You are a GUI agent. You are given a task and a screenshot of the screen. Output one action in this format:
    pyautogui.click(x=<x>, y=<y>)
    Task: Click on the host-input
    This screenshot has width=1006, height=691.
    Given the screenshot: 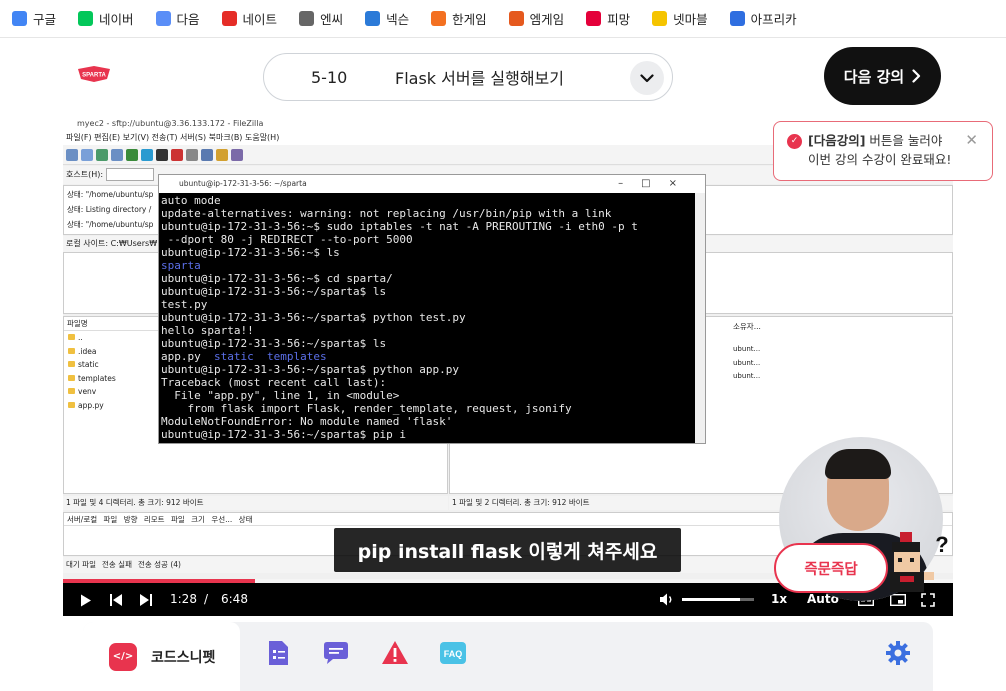 What is the action you would take?
    pyautogui.click(x=130, y=174)
    